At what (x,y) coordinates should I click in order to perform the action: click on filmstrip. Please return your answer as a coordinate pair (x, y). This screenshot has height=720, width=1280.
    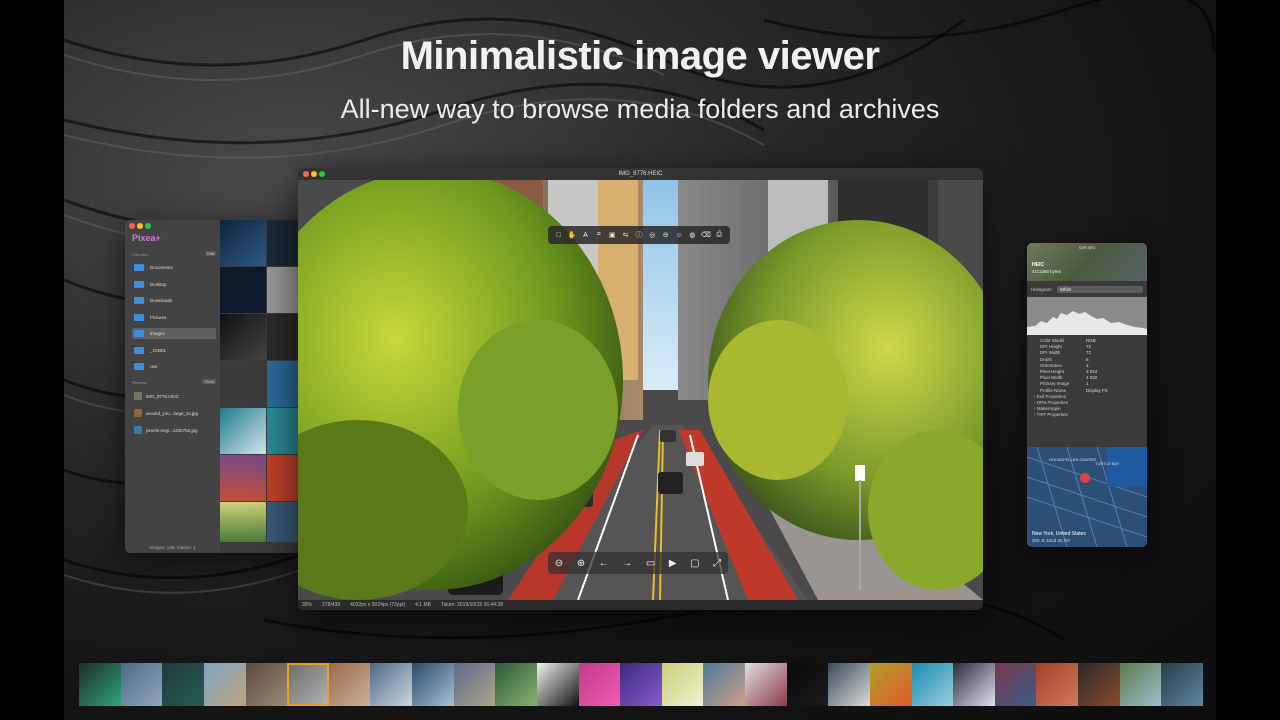
    Looking at the image, I should click on (641, 684).